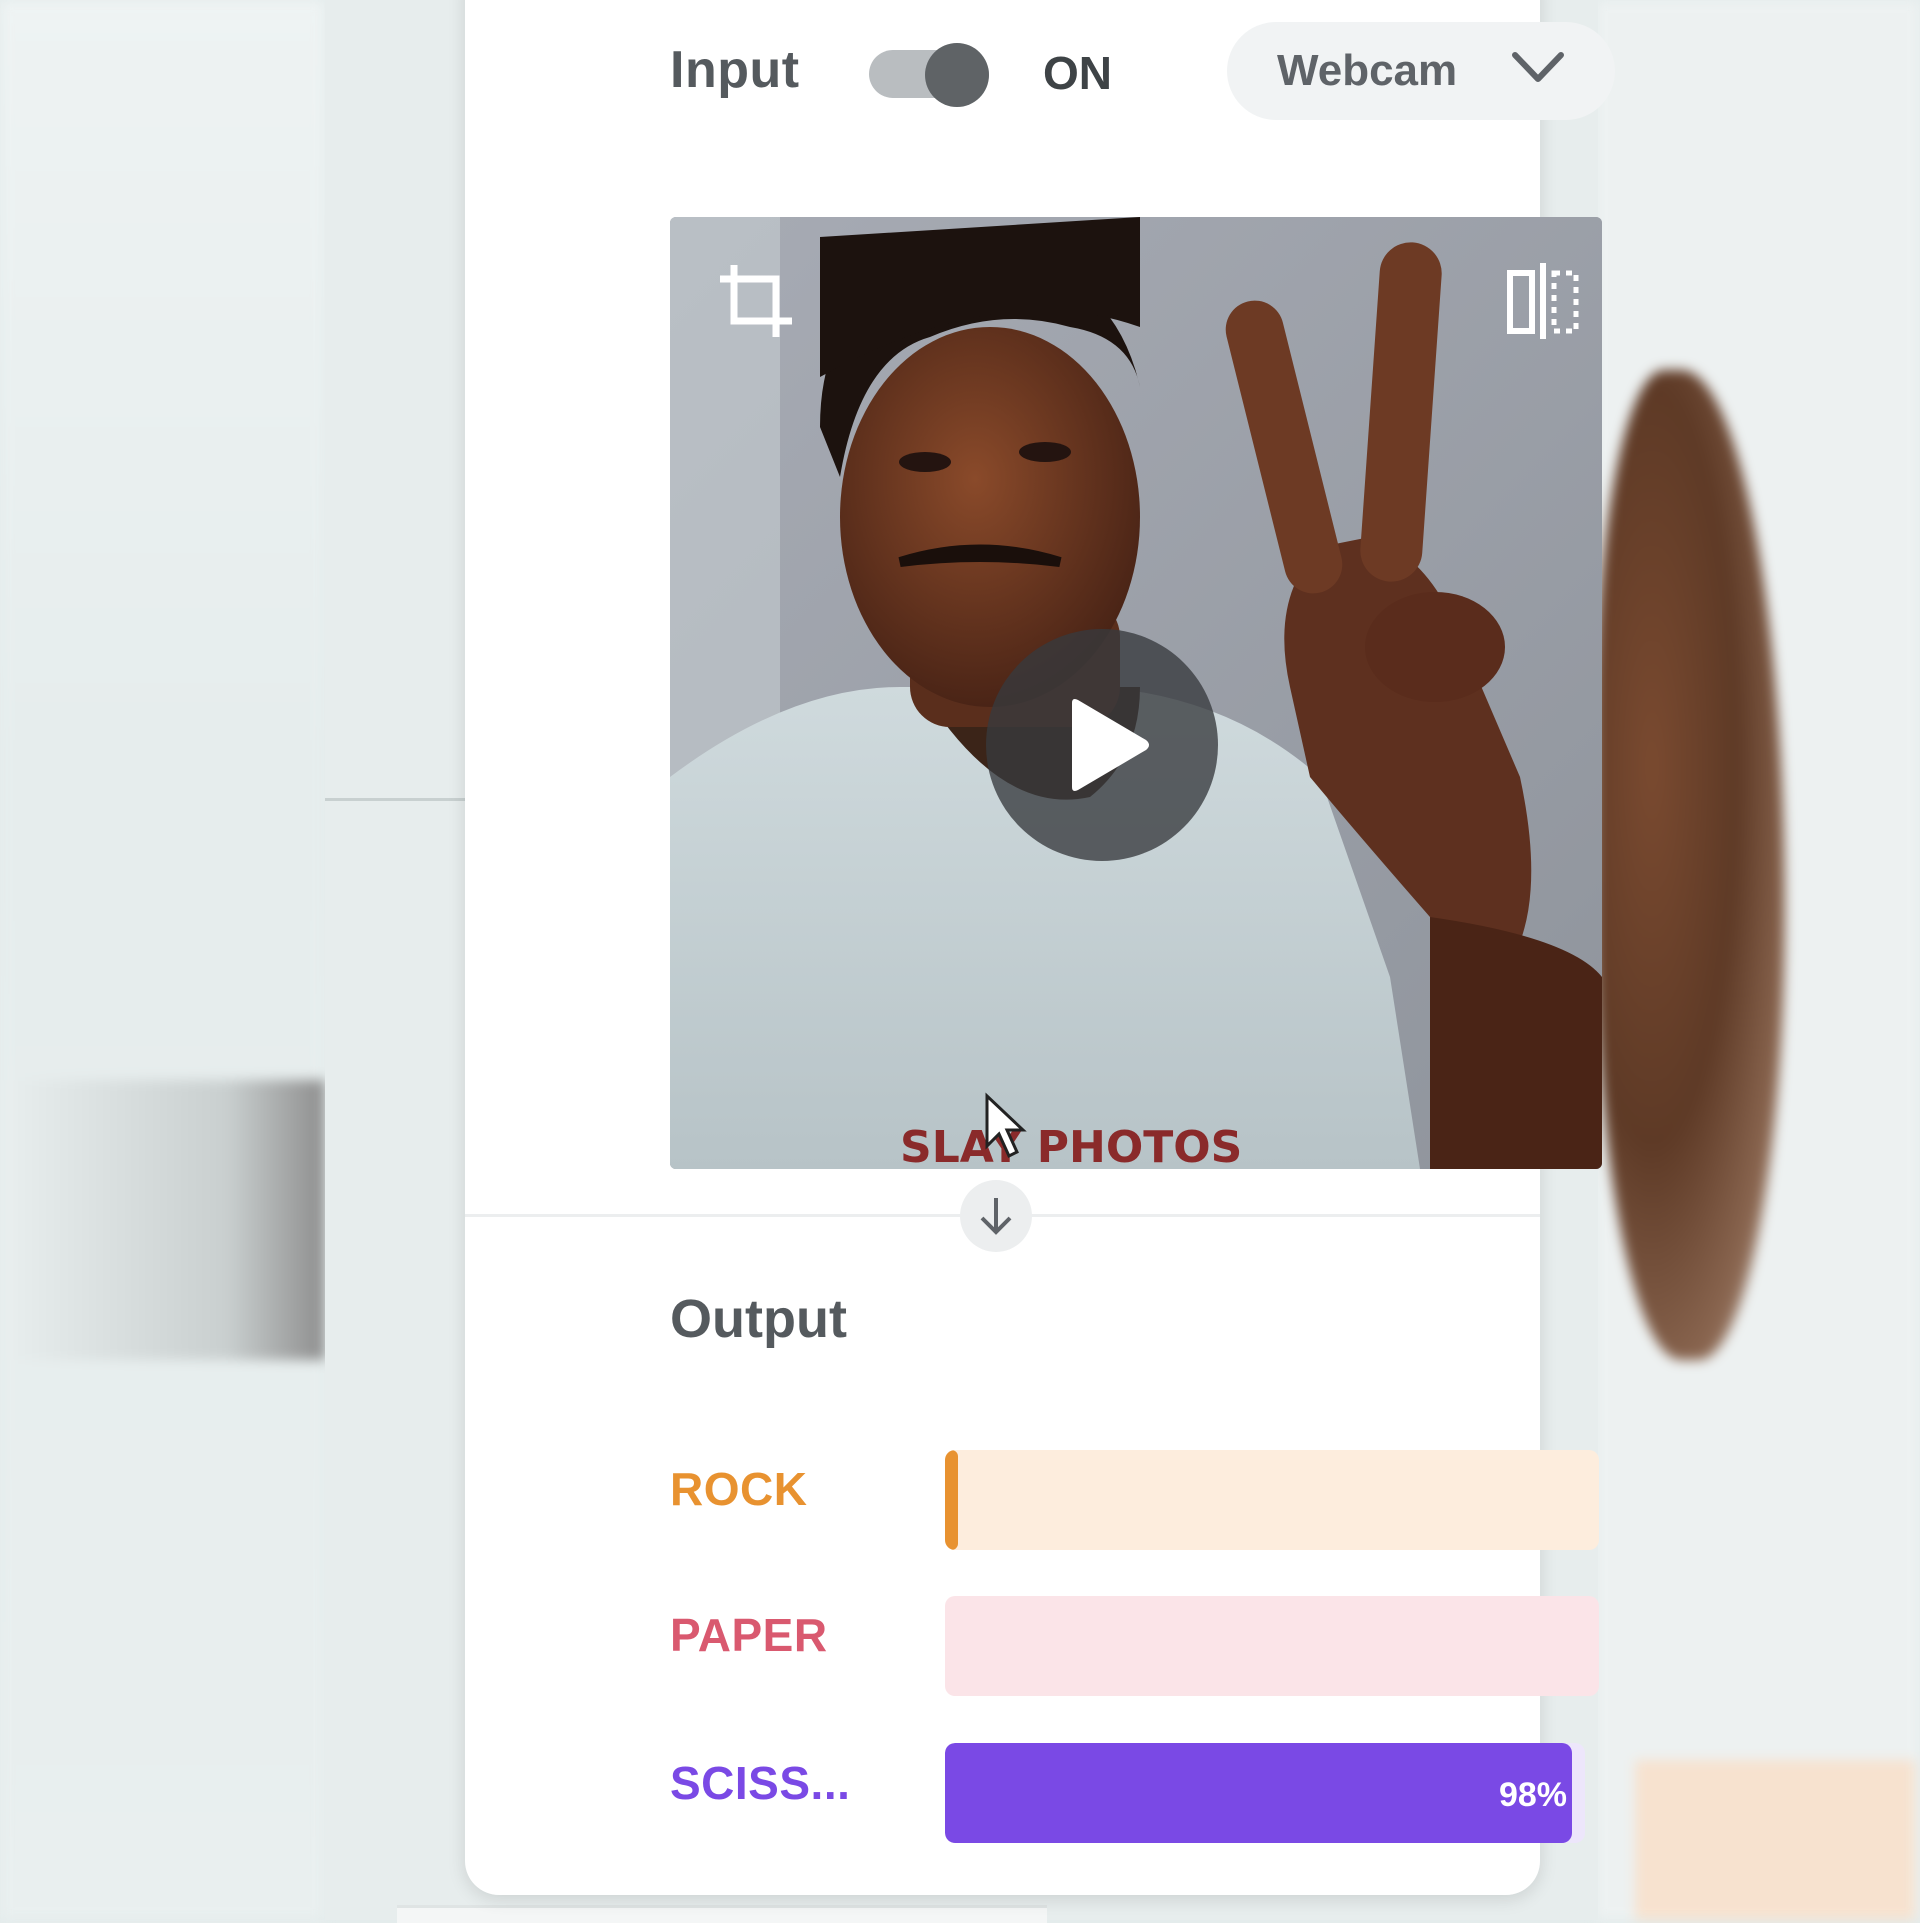 The image size is (1920, 1923). What do you see at coordinates (1532, 1795) in the screenshot?
I see `confidence-percent-scissors: 98%` at bounding box center [1532, 1795].